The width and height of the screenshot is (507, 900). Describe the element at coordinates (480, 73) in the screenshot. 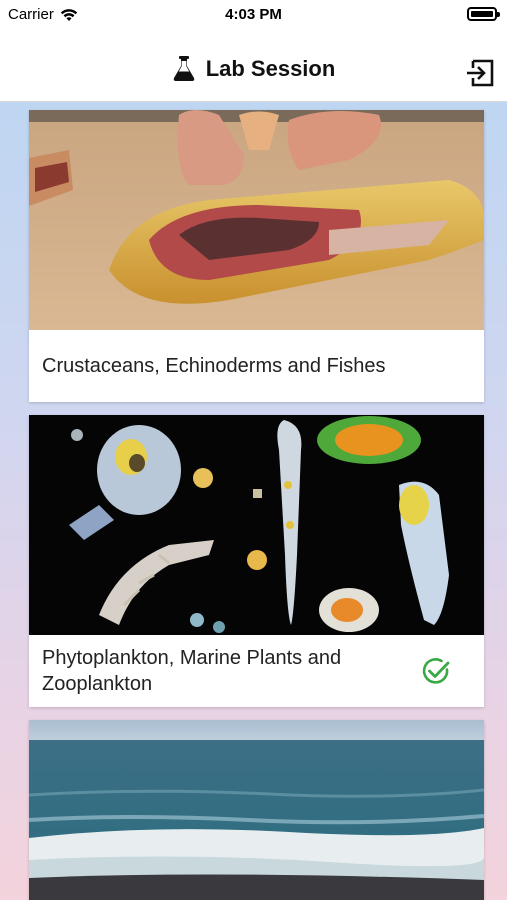

I see `logout-icon` at that location.